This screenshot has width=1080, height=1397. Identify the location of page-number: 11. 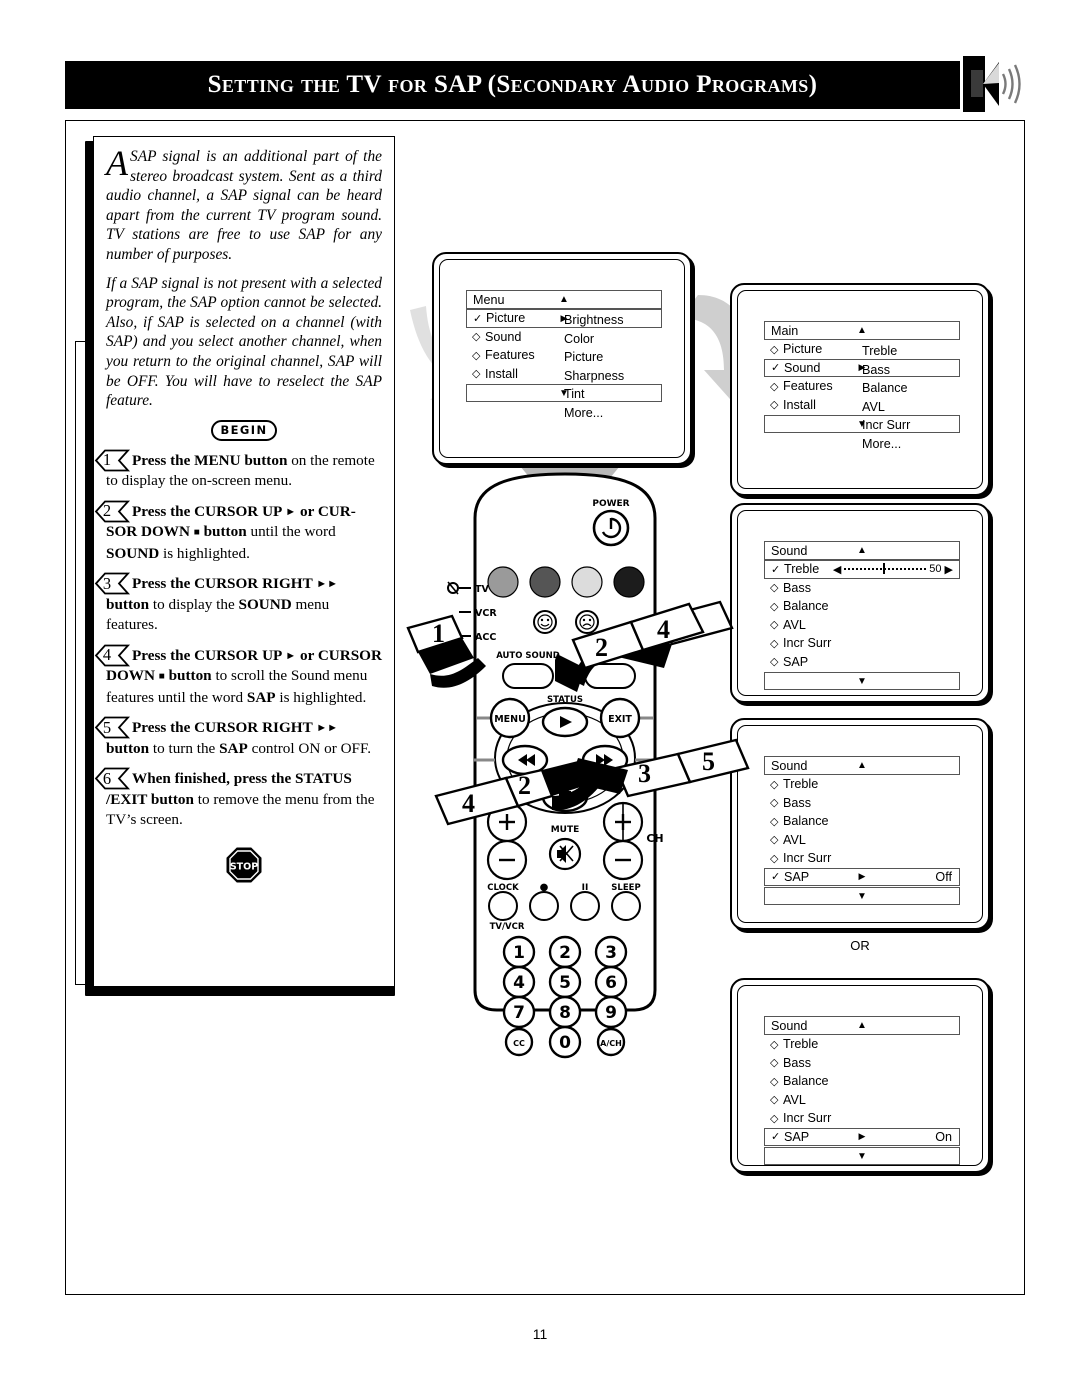
(540, 1334).